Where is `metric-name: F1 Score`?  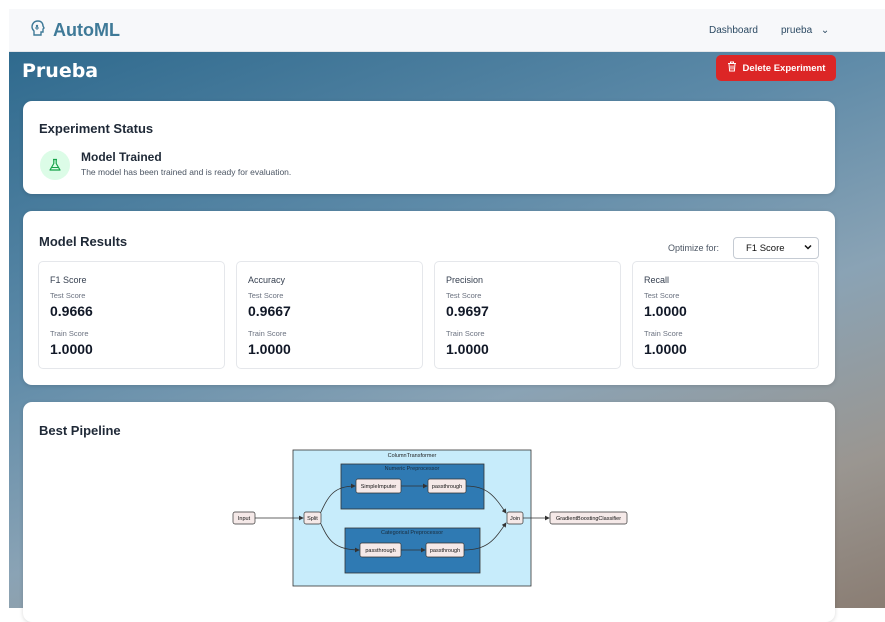
metric-name: F1 Score is located at coordinates (68, 280).